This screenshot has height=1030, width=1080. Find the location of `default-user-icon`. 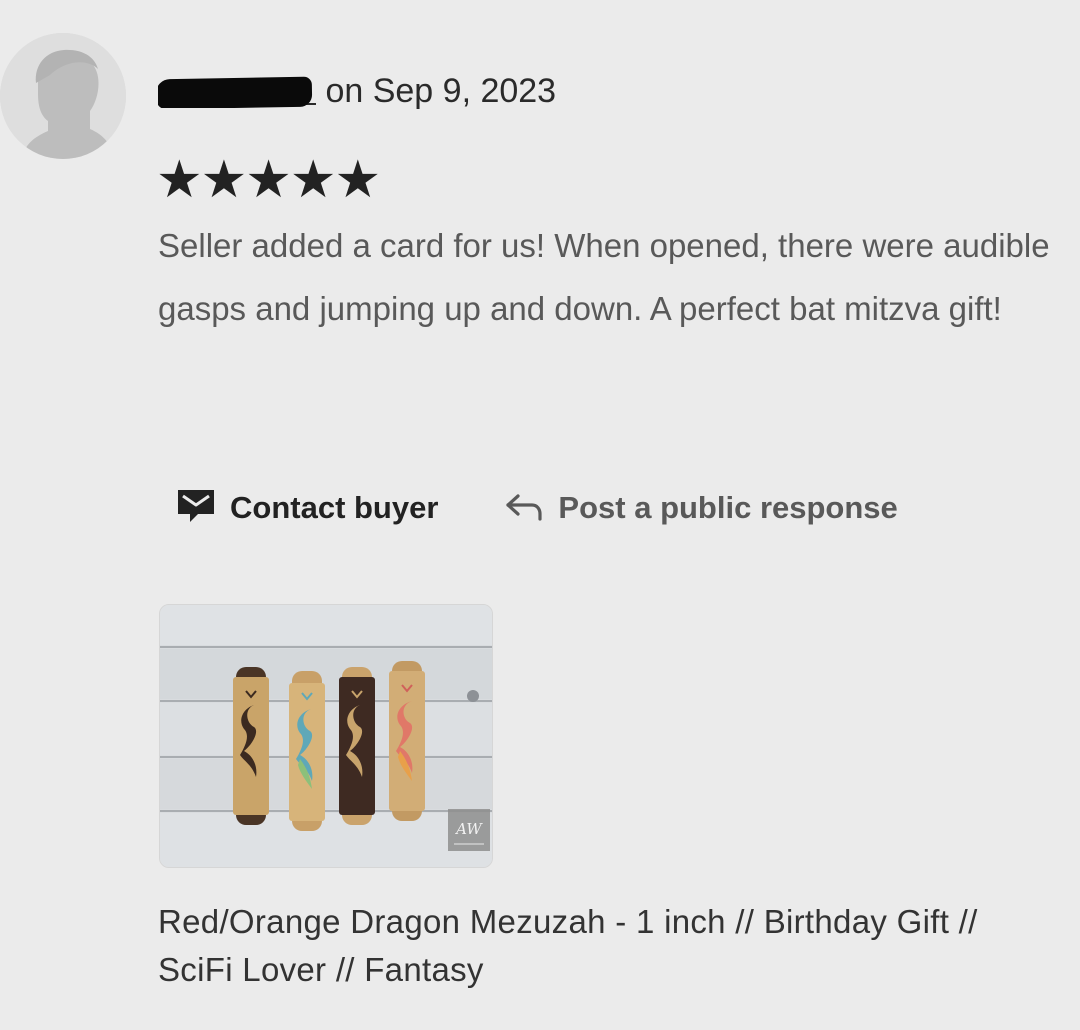

default-user-icon is located at coordinates (63, 96).